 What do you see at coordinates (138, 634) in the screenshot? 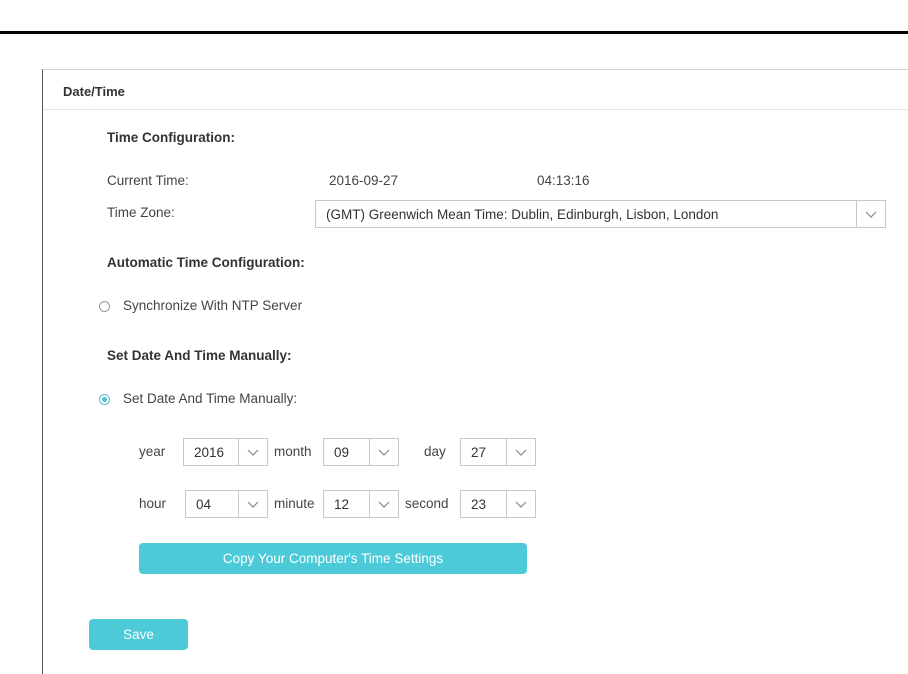
I see `save-button: Save` at bounding box center [138, 634].